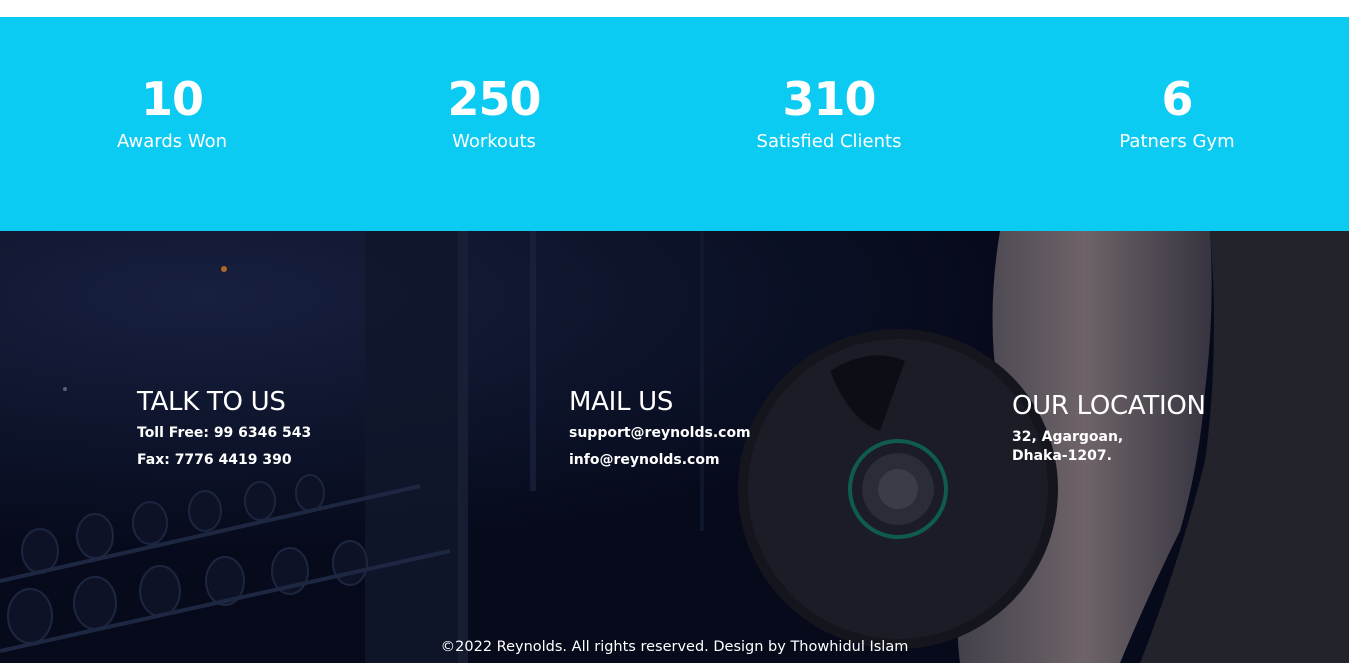 Image resolution: width=1349 pixels, height=663 pixels. Describe the element at coordinates (1068, 437) in the screenshot. I see `address-line-1: 32, Agargoan,` at that location.